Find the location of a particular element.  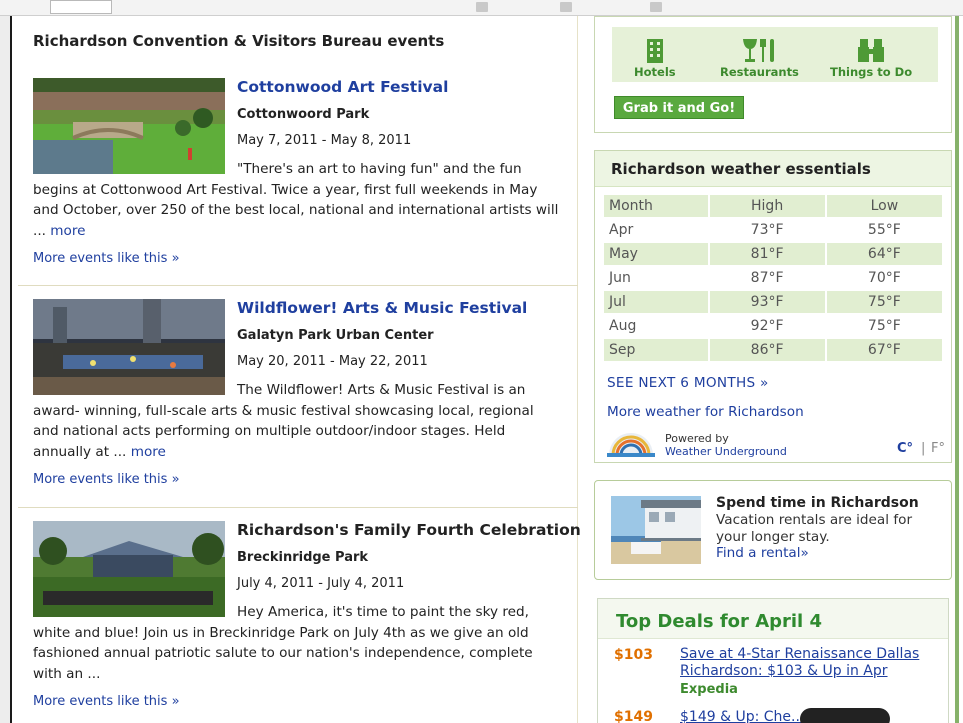

weather-high: 87°F is located at coordinates (767, 278).